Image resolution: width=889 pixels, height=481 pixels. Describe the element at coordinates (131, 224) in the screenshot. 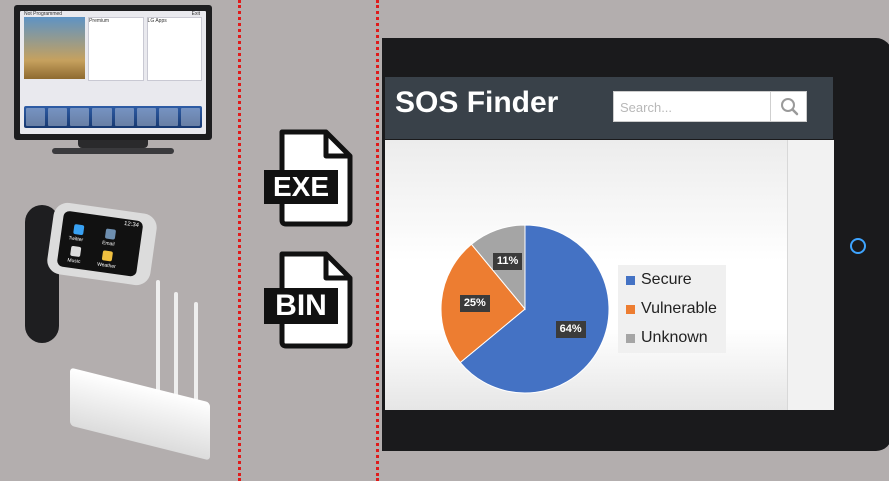

I see `watch-time: 12:34` at that location.